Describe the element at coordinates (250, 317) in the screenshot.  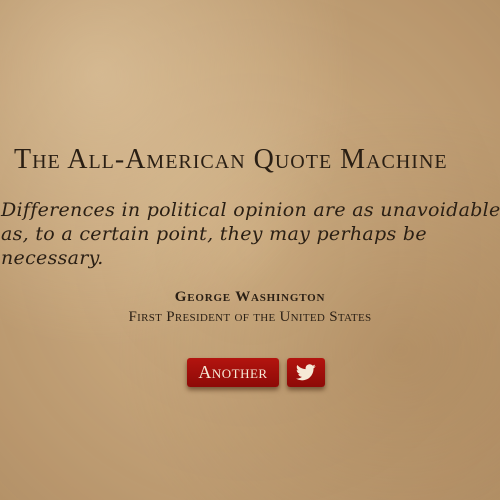
I see `quote-author-role: First President of the United States` at that location.